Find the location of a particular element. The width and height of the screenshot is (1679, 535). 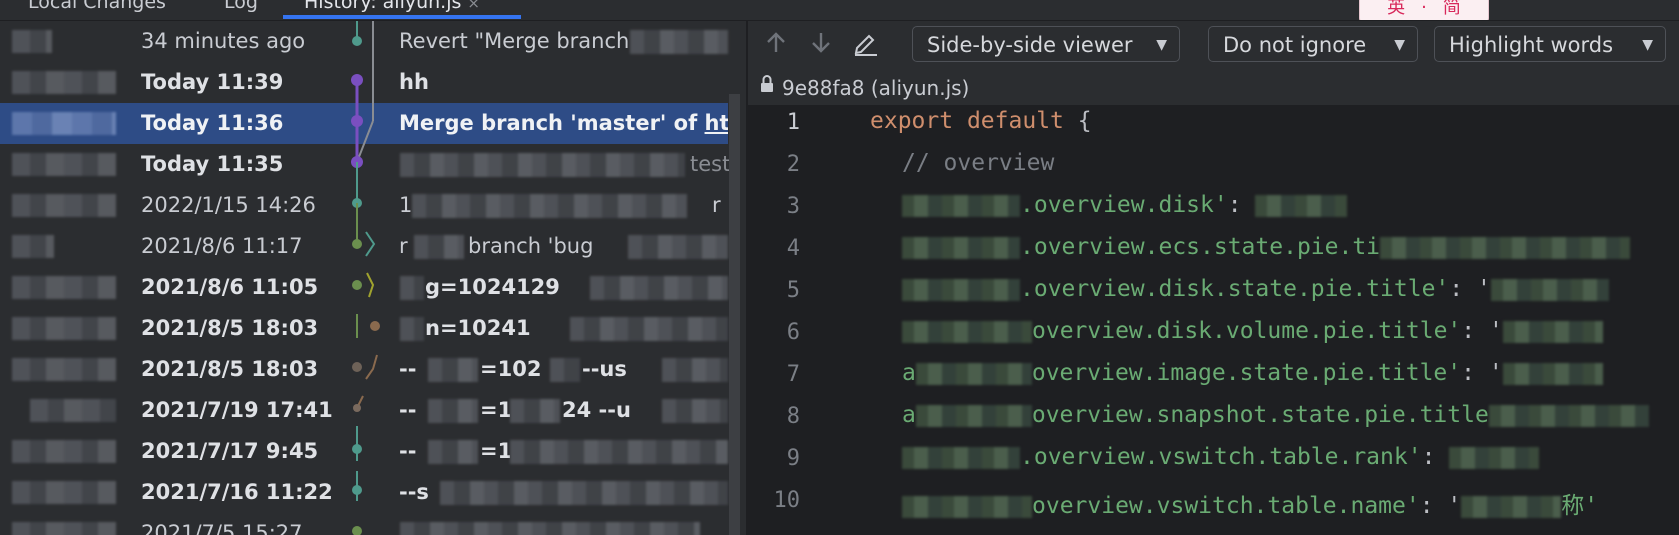

tab-label: History: aliyun.js is located at coordinates (383, 6).